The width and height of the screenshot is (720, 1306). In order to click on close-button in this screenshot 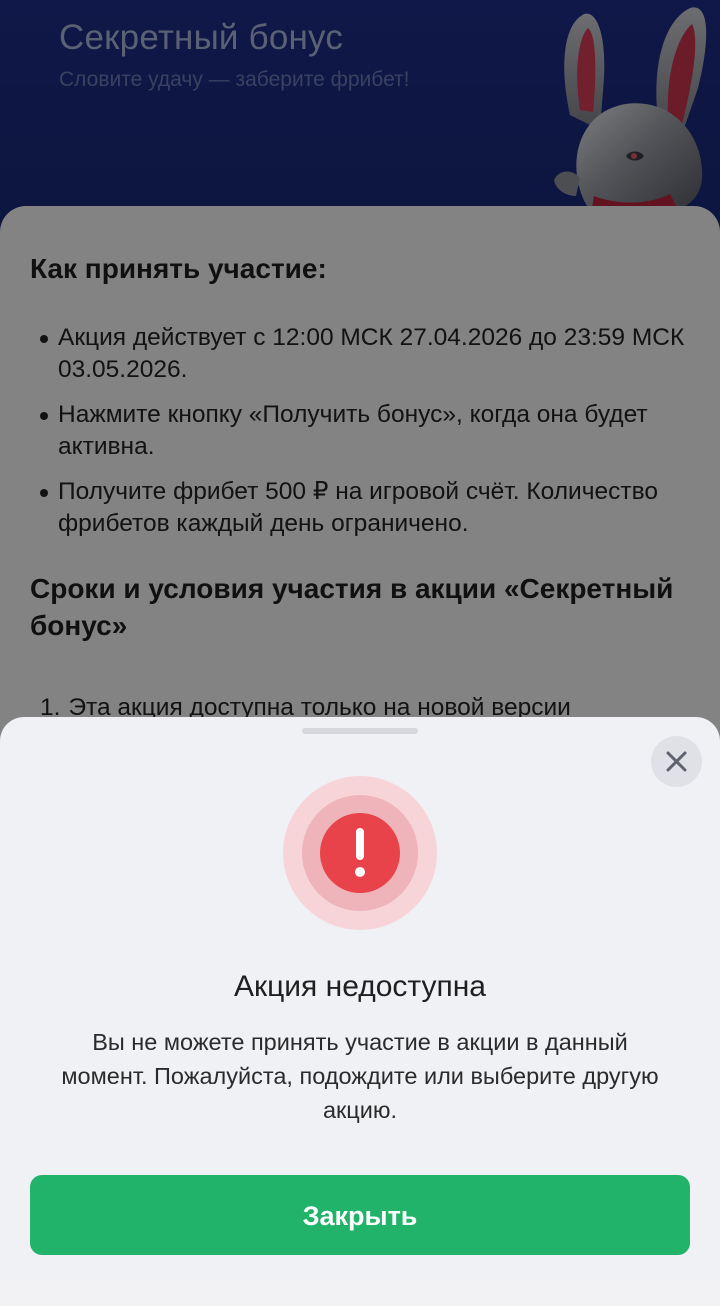, I will do `click(676, 761)`.